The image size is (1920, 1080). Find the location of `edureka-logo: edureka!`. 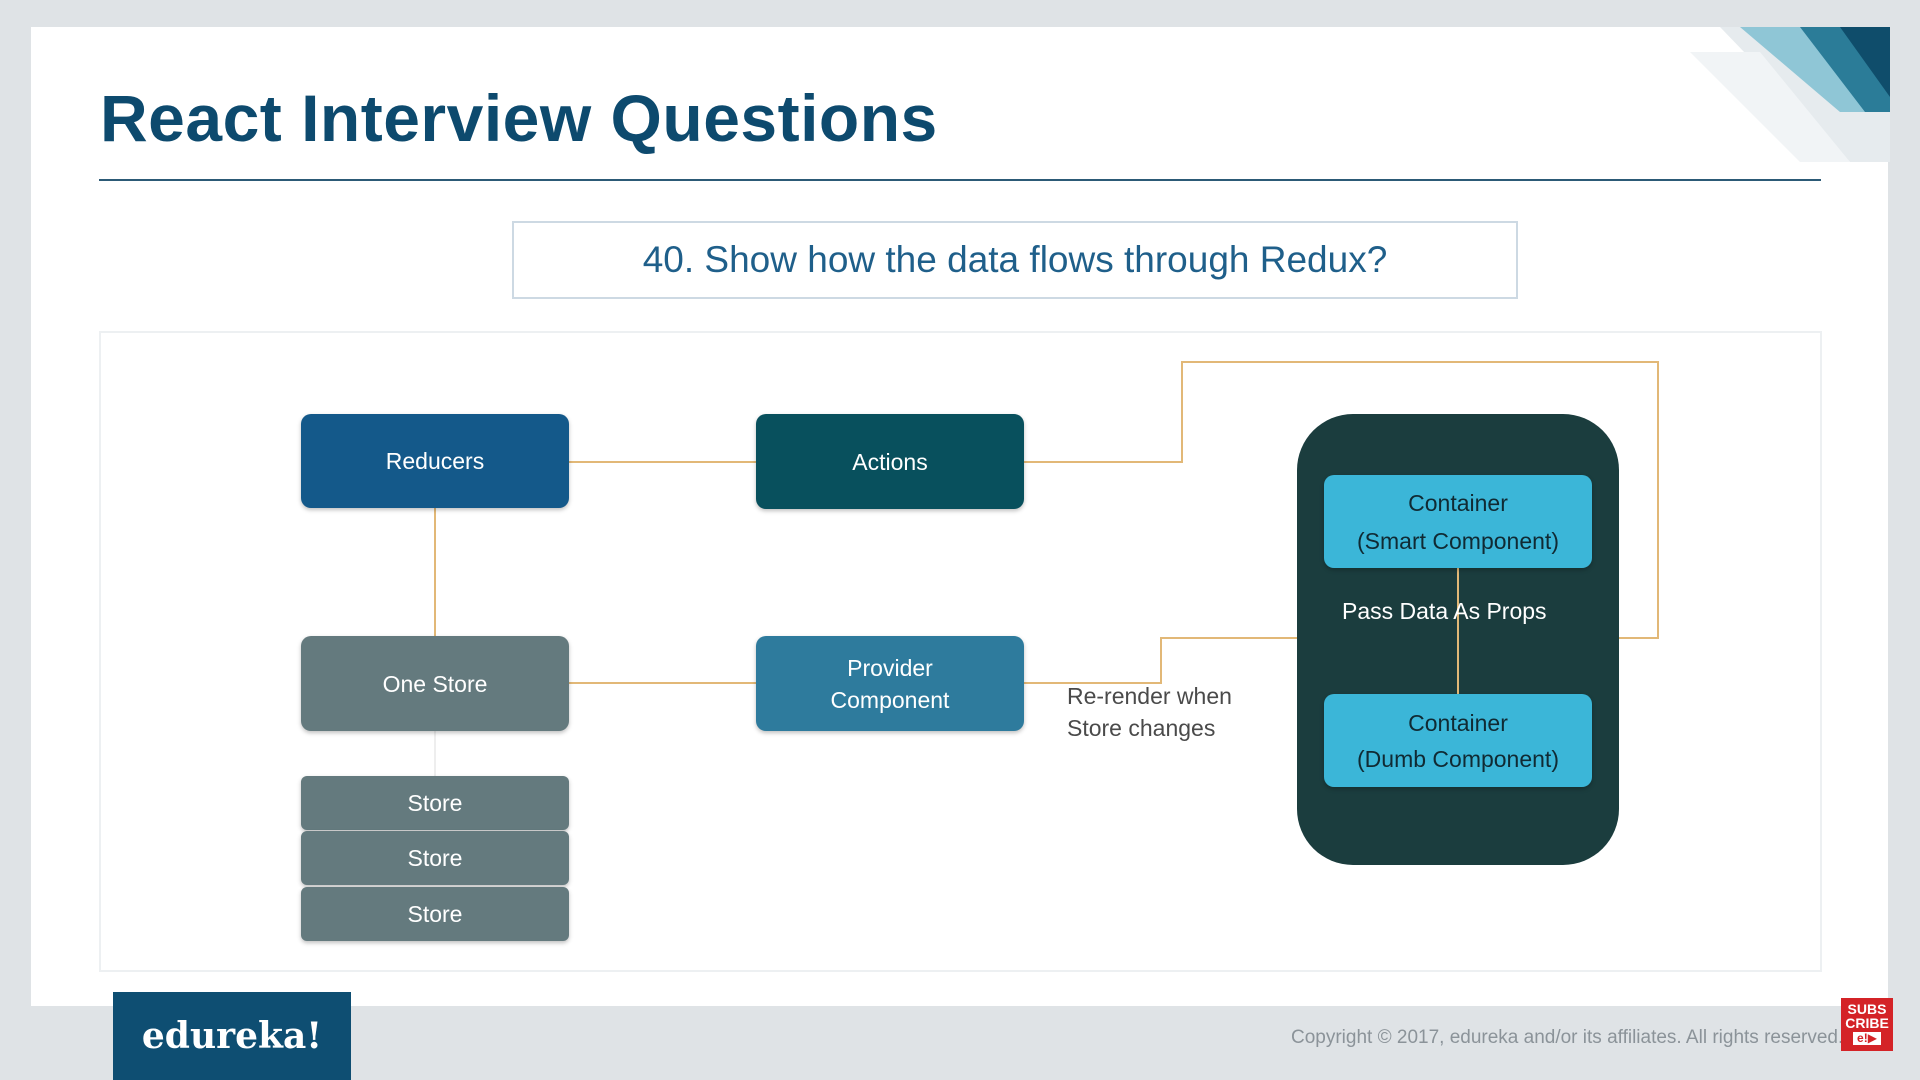

edureka-logo: edureka! is located at coordinates (232, 1036).